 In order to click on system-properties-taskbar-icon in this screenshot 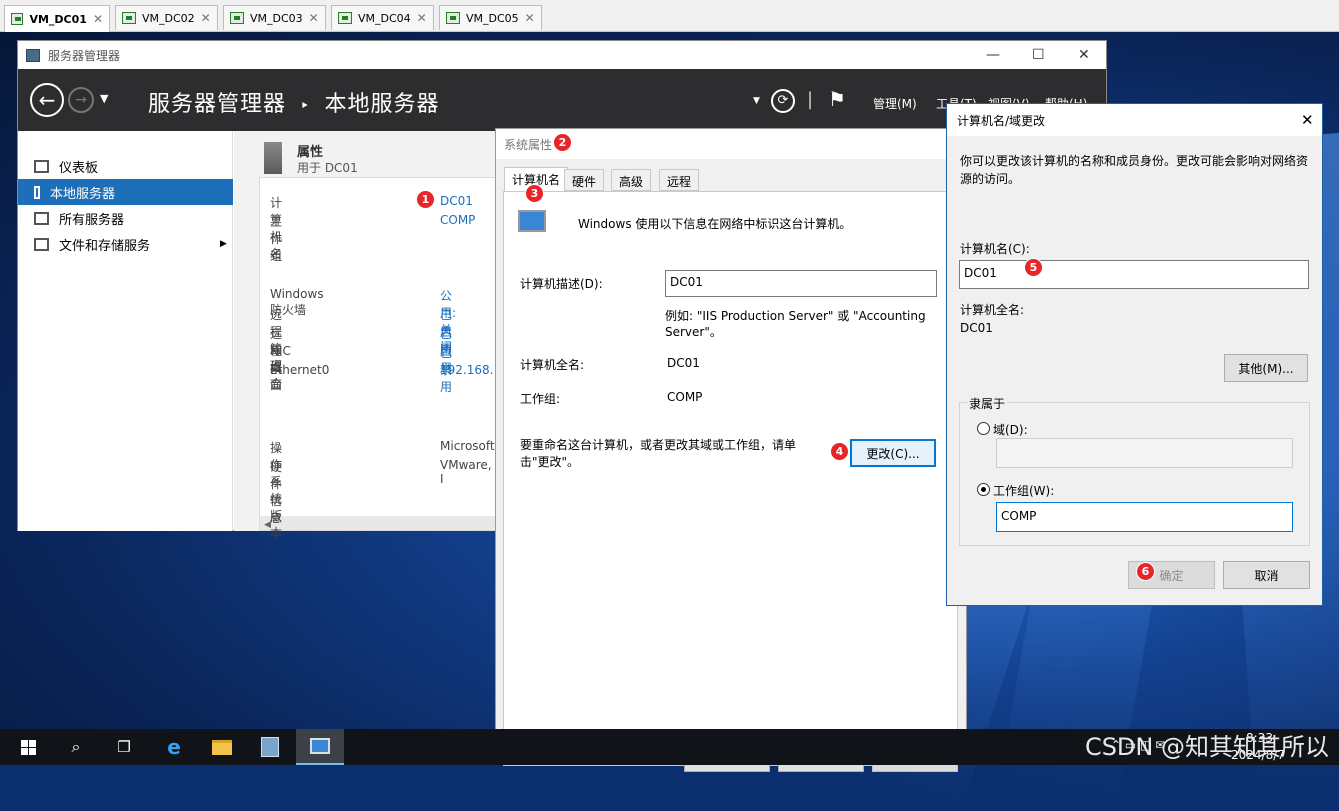, I will do `click(320, 747)`.